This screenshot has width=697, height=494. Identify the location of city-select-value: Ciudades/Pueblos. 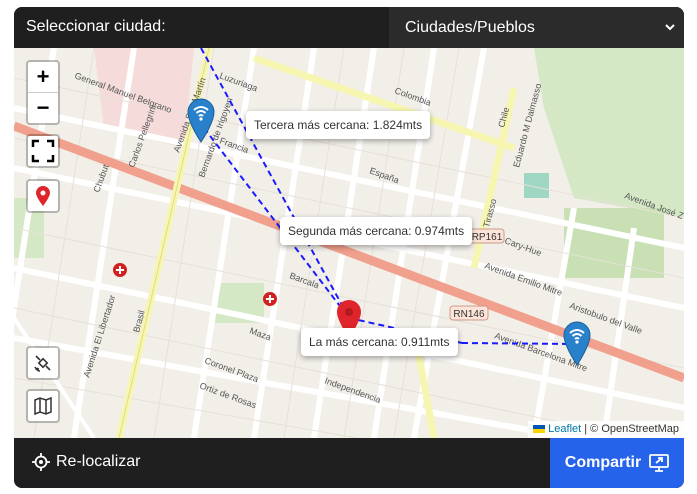
(470, 27).